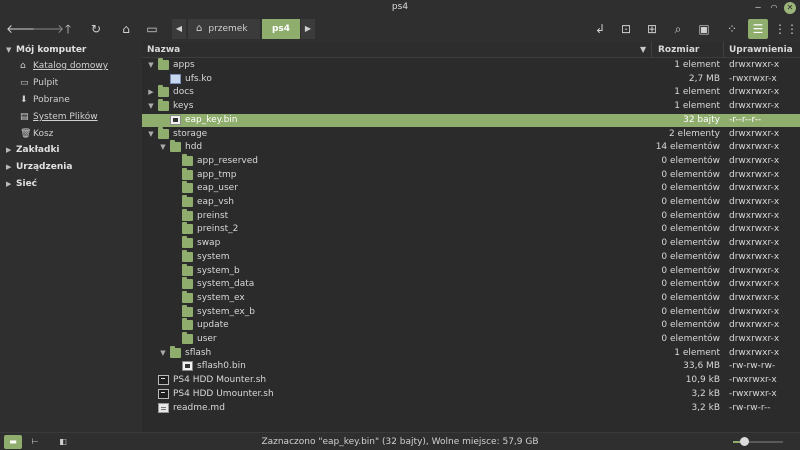 The image size is (800, 450). What do you see at coordinates (471, 65) in the screenshot?
I see `file-row: ▼ apps 1 element drwxrwxr-x` at bounding box center [471, 65].